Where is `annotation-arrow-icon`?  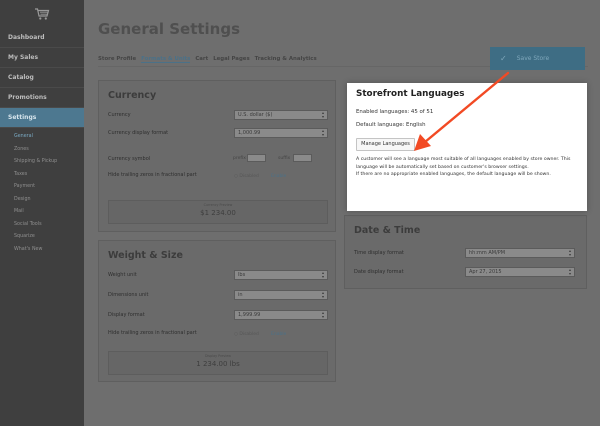 annotation-arrow-icon is located at coordinates (462, 111).